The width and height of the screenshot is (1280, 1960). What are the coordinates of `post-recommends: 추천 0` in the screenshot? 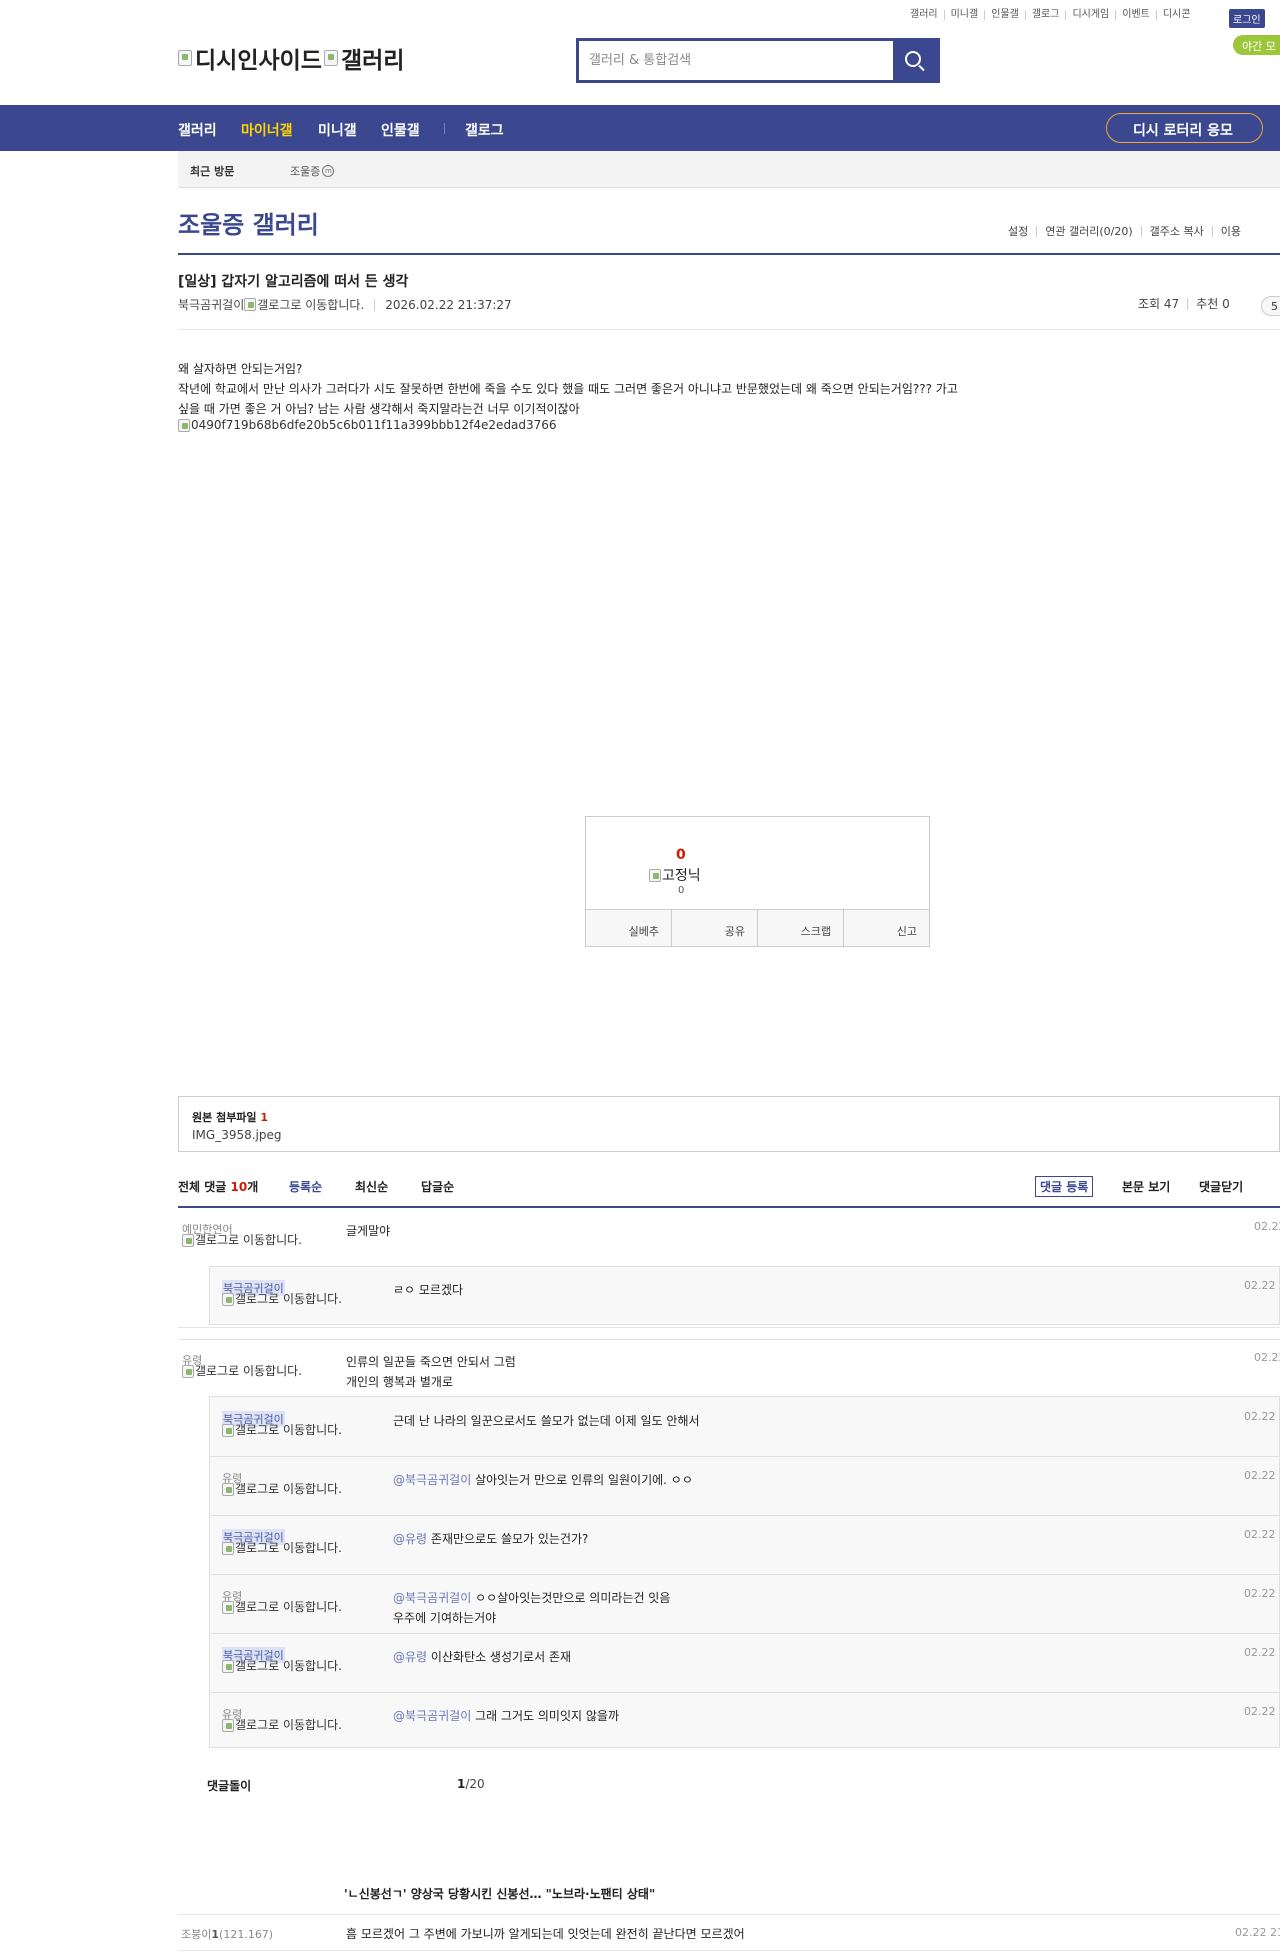 It's located at (1212, 304).